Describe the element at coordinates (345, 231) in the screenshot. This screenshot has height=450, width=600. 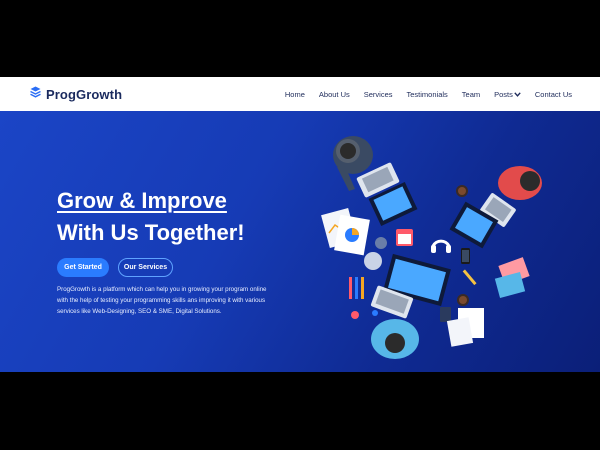
I see `chart-papers` at that location.